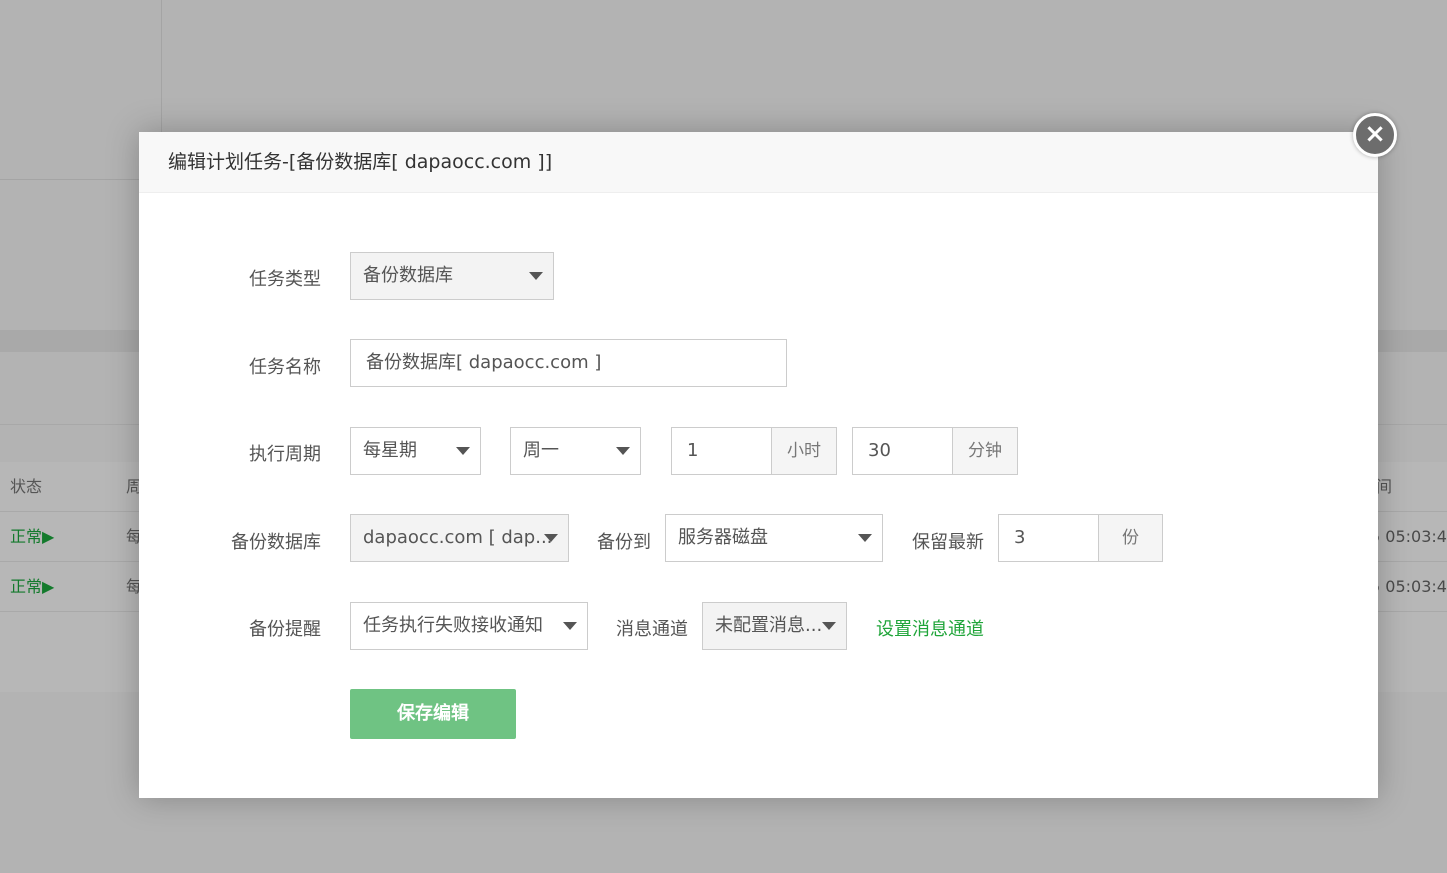 This screenshot has width=1447, height=873. What do you see at coordinates (80, 179) in the screenshot?
I see `bg-divider` at bounding box center [80, 179].